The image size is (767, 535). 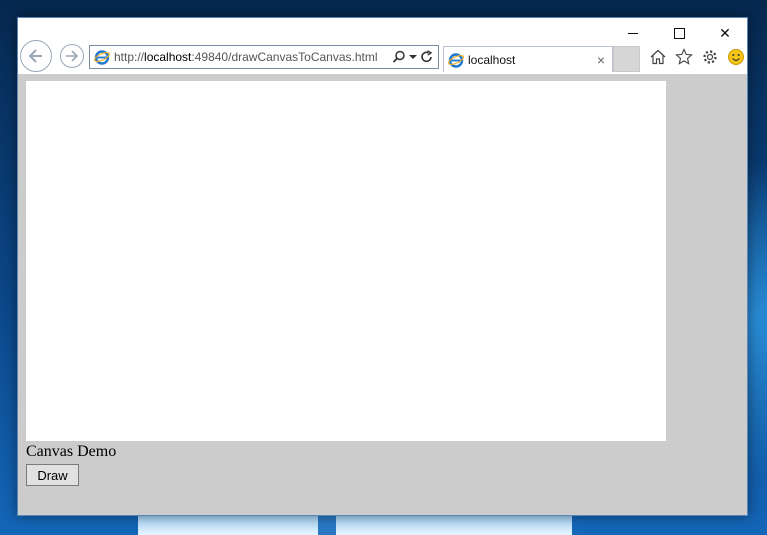 I want to click on gear-icon, so click(x=710, y=57).